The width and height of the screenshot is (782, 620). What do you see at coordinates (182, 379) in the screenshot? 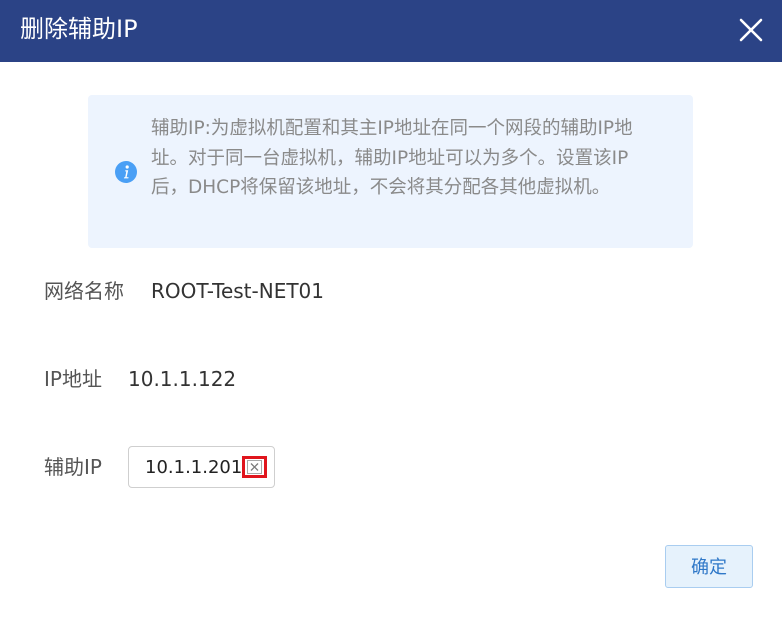
I see `ip-address-value: 10.1.1.122` at bounding box center [182, 379].